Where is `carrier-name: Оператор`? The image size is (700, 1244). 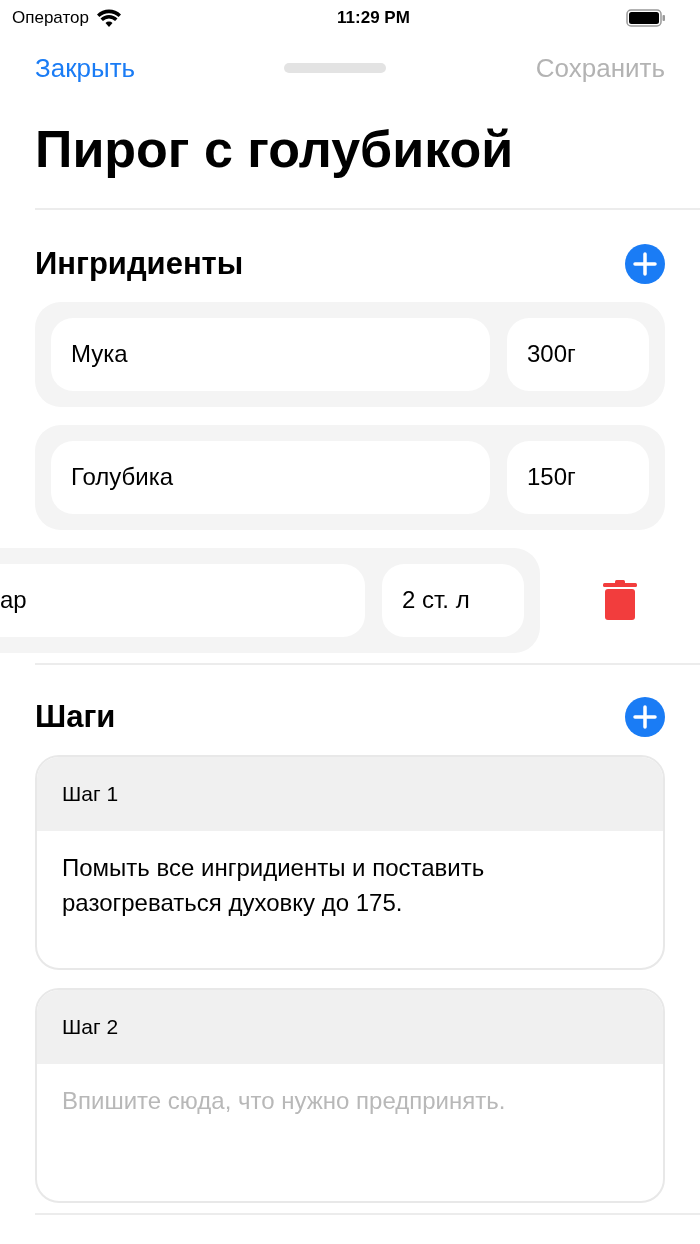
carrier-name: Оператор is located at coordinates (50, 18).